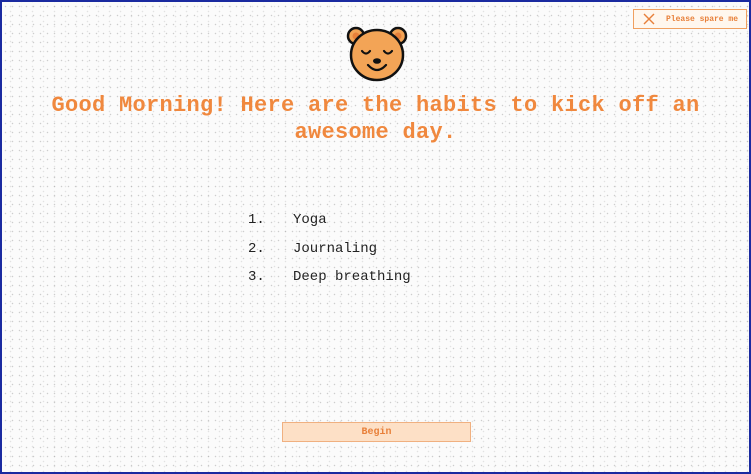 The width and height of the screenshot is (751, 474). I want to click on list-item-number: 2., so click(256, 248).